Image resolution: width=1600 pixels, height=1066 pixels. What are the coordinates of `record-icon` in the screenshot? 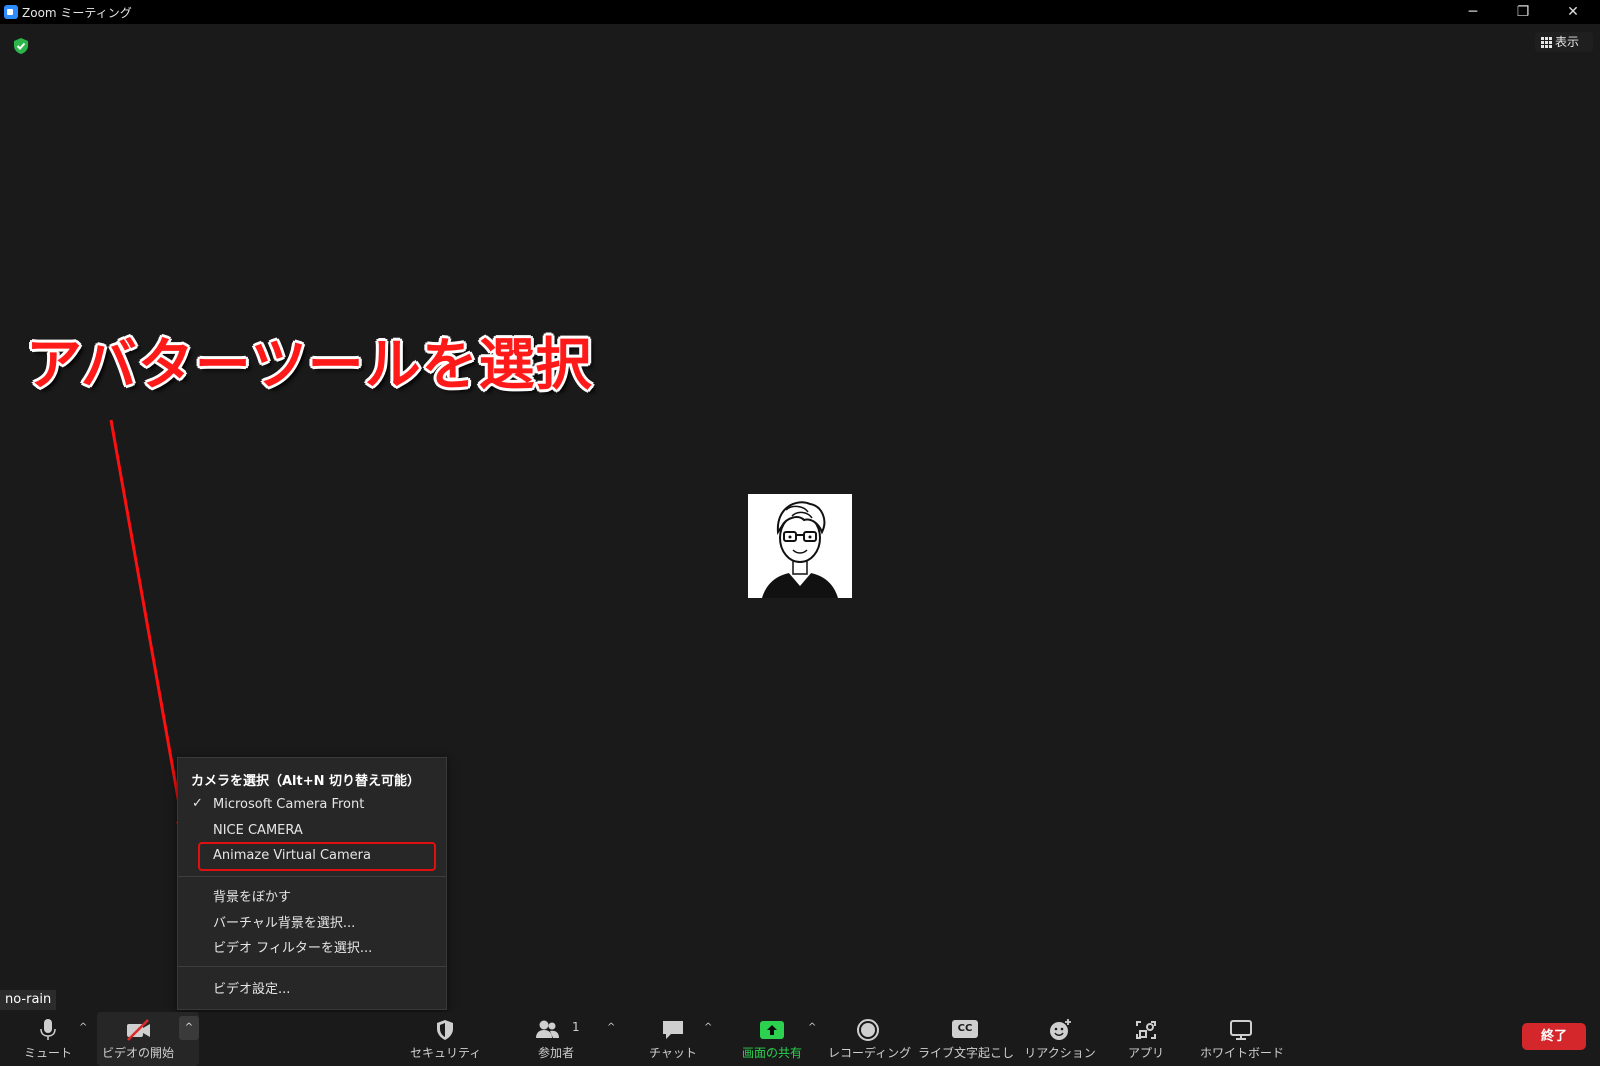 It's located at (868, 1030).